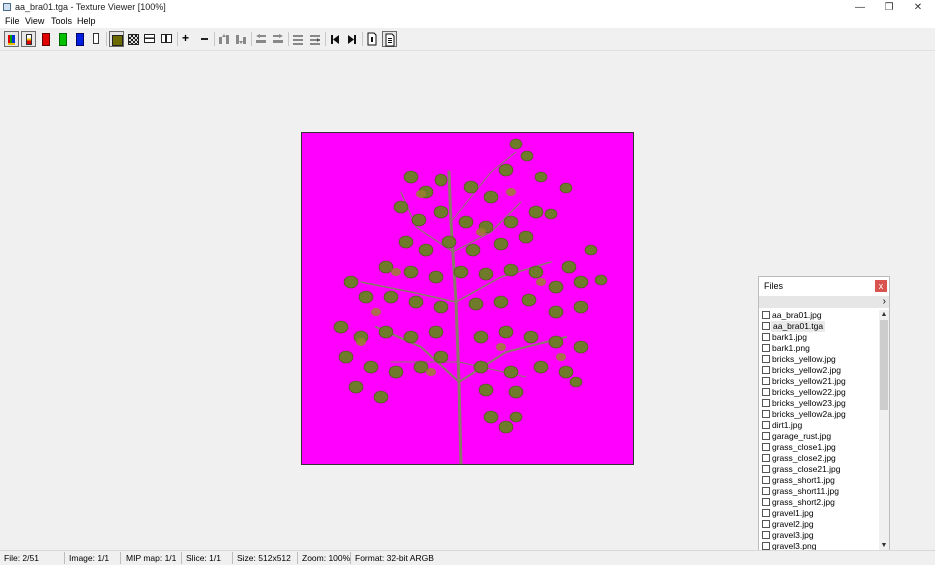  What do you see at coordinates (315, 39) in the screenshot?
I see `file-next-button` at bounding box center [315, 39].